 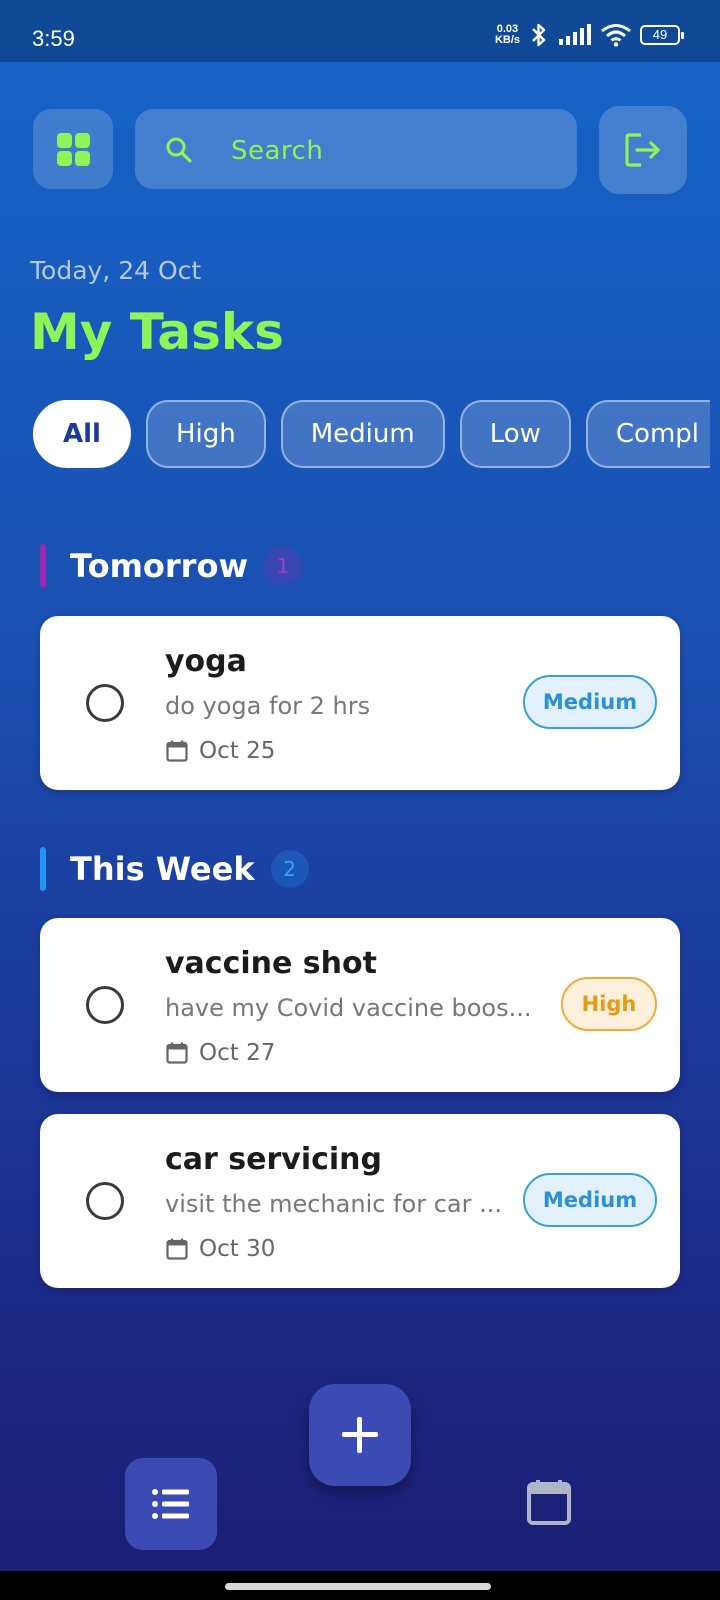 I want to click on logout-icon, so click(x=642, y=150).